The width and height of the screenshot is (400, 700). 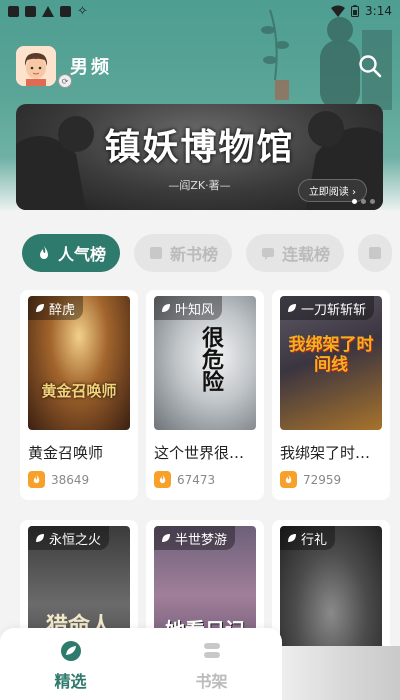 I want to click on bookshelf-icon, so click(x=211, y=650).